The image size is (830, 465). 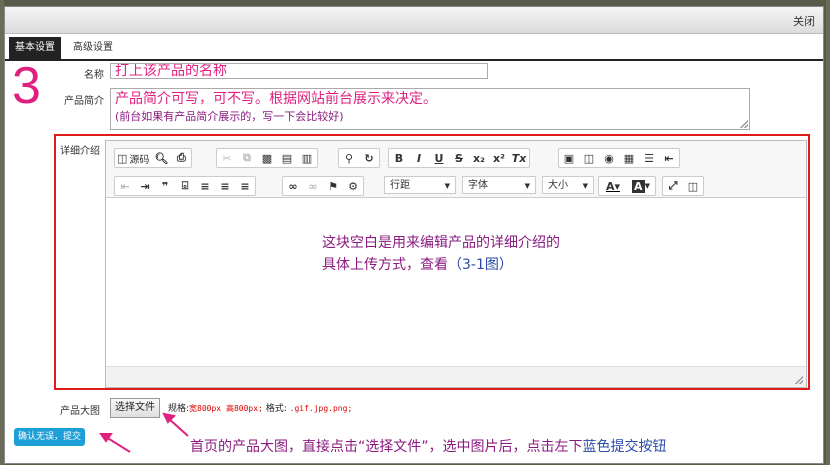 What do you see at coordinates (400, 185) in the screenshot?
I see `line-height-value: 行距` at bounding box center [400, 185].